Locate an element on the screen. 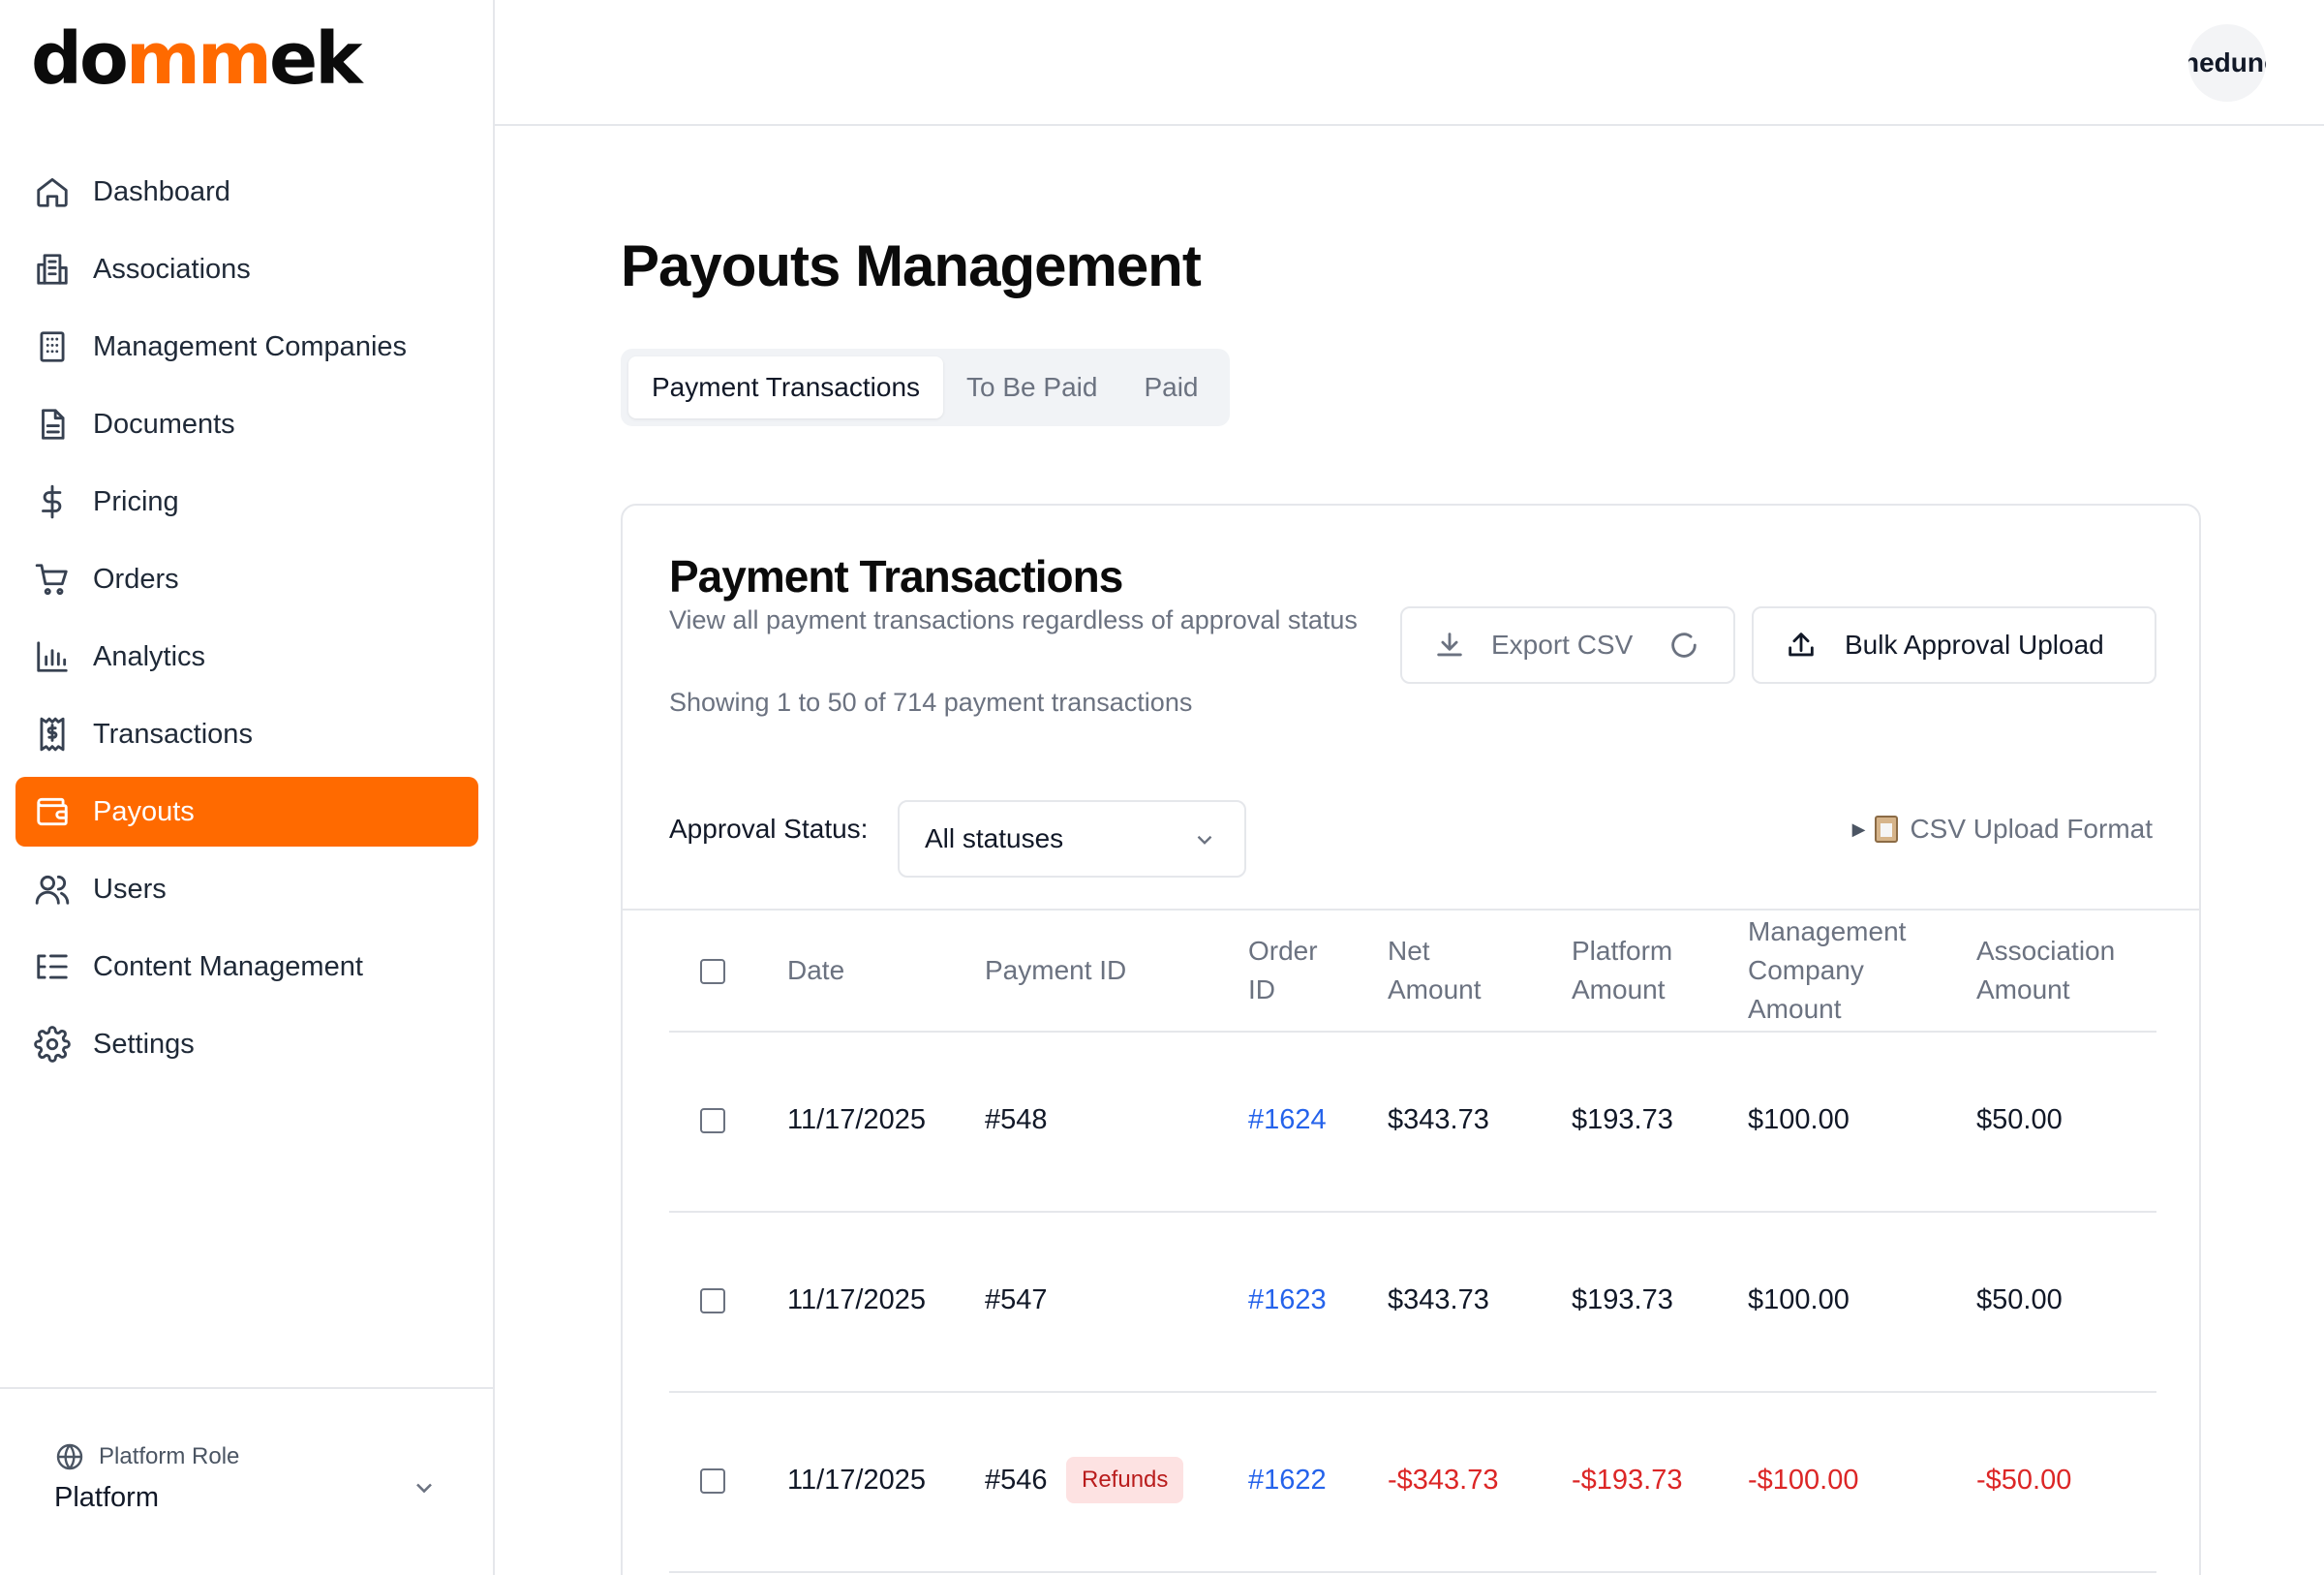 This screenshot has height=1575, width=2324. sidebar-item-label: Analytics is located at coordinates (149, 656).